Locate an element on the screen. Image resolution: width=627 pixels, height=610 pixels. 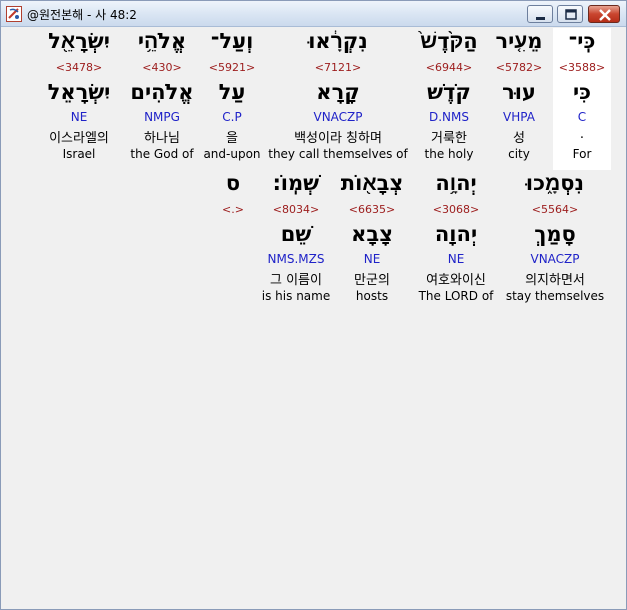
english-gloss: and-upon is located at coordinates (232, 154).